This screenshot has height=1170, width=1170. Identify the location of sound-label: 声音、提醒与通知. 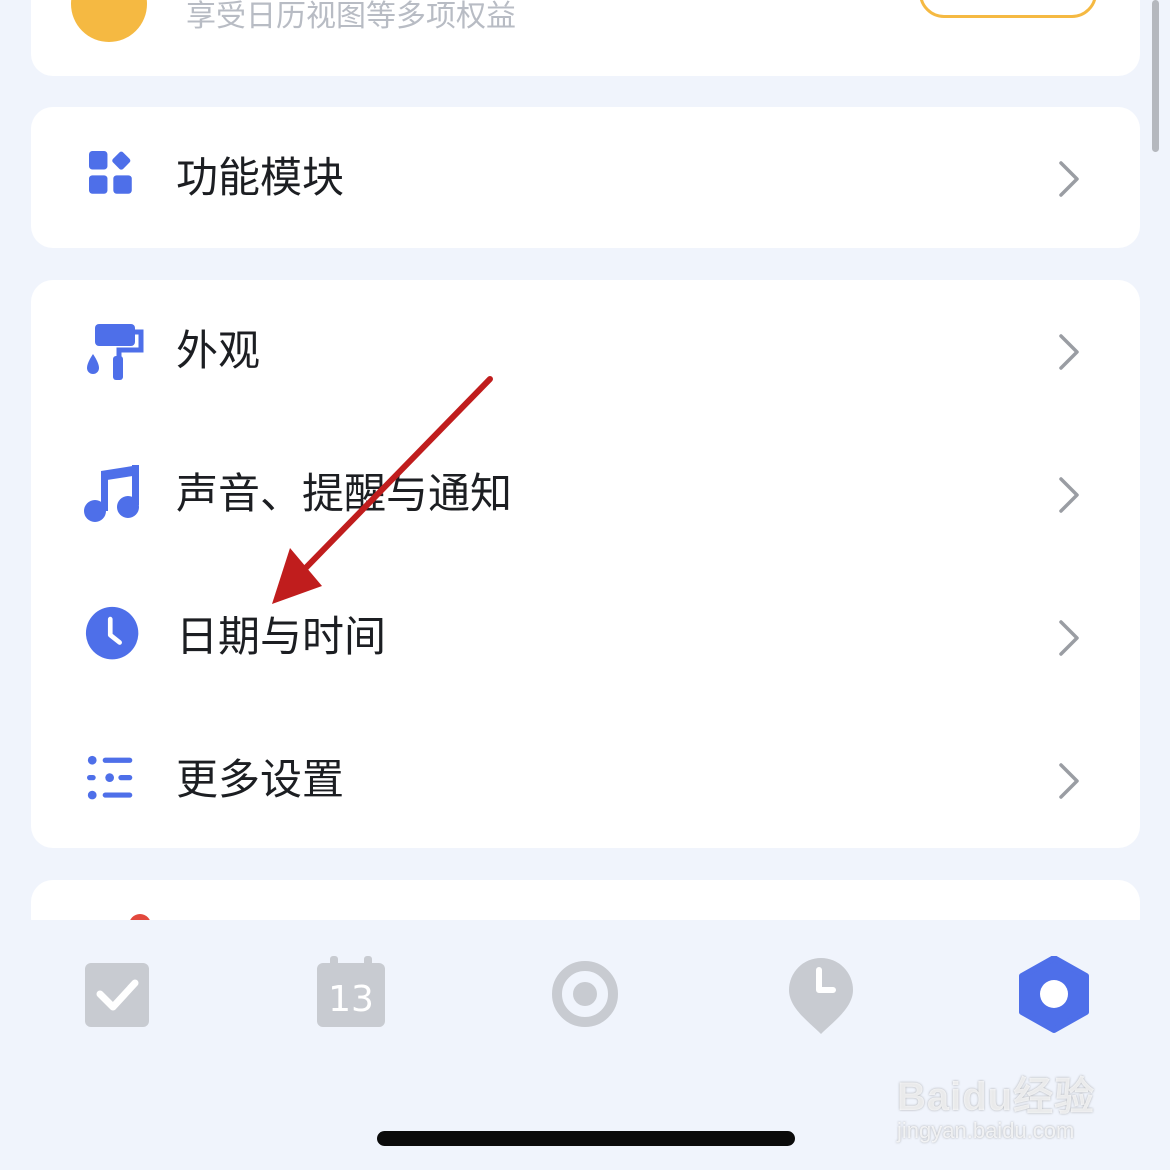
(344, 493).